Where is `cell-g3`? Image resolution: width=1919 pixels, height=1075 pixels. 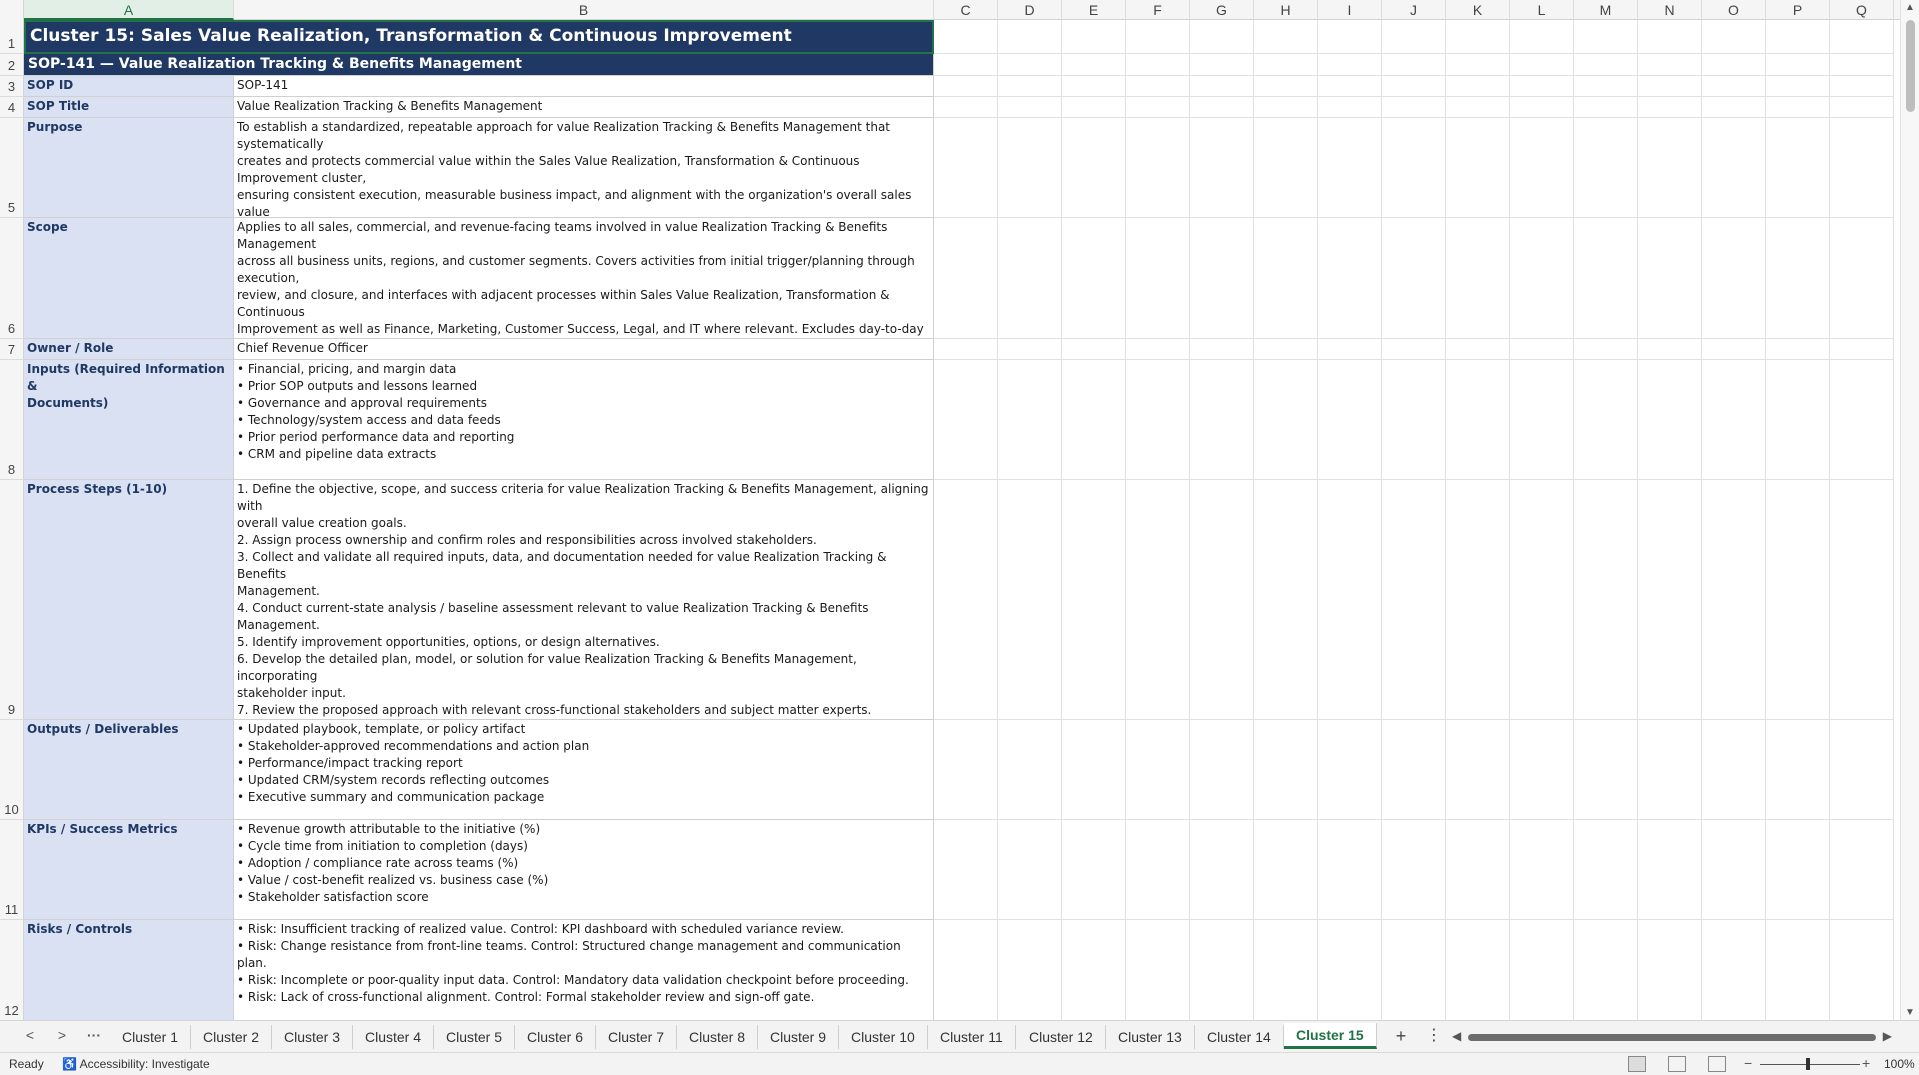 cell-g3 is located at coordinates (1222, 86).